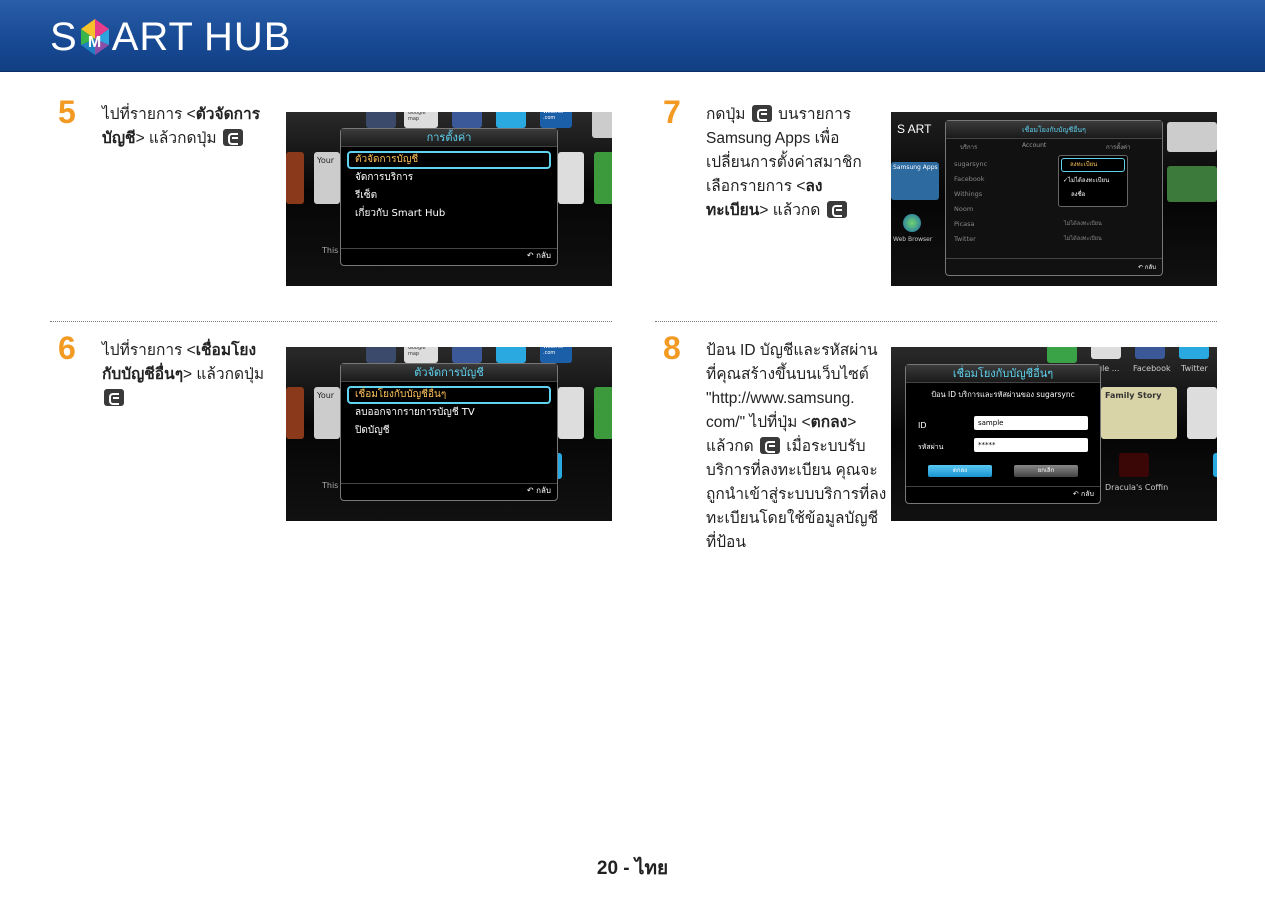 The width and height of the screenshot is (1265, 900). I want to click on menu-item-register: ลงทะเบียน, so click(1093, 165).